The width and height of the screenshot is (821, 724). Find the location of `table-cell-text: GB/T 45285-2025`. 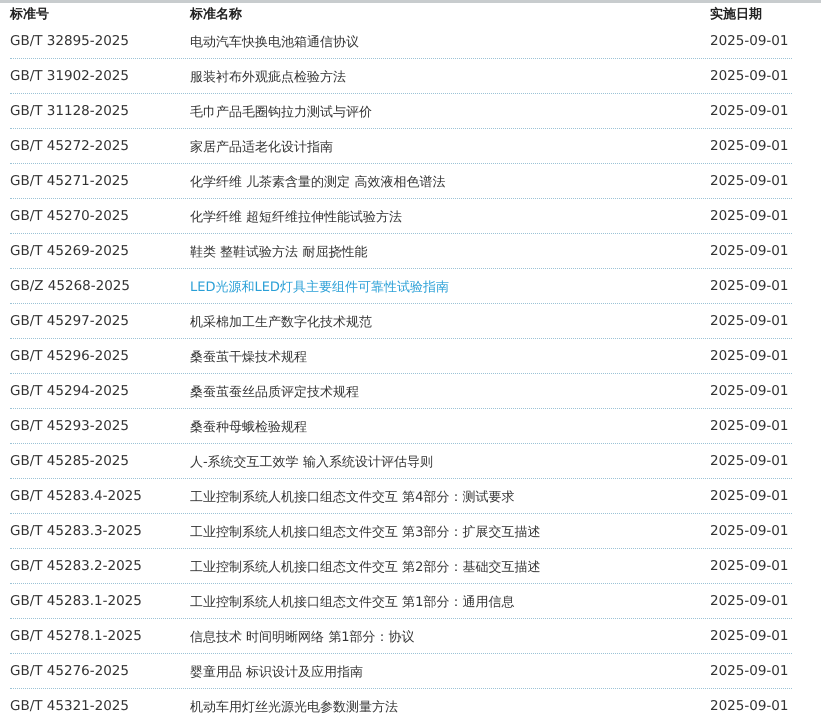

table-cell-text: GB/T 45285-2025 is located at coordinates (70, 461).